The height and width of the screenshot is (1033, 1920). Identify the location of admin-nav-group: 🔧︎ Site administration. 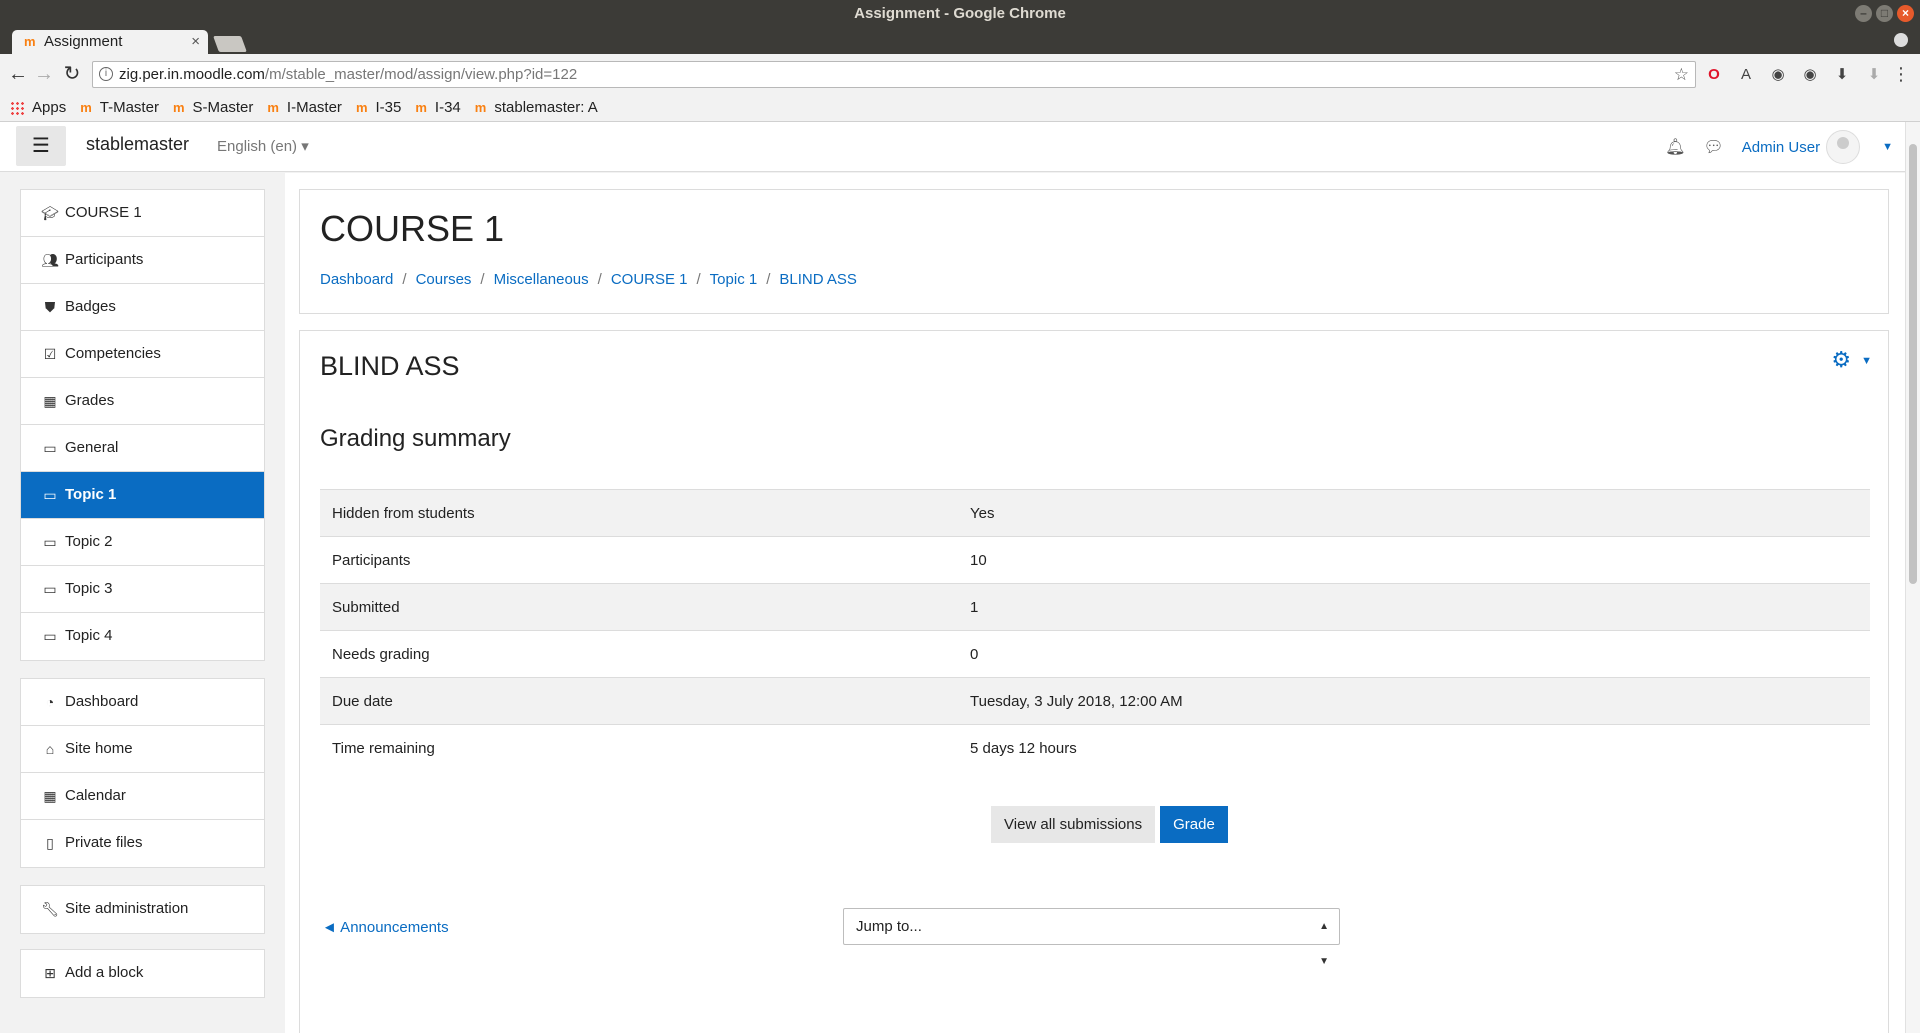
(142, 909).